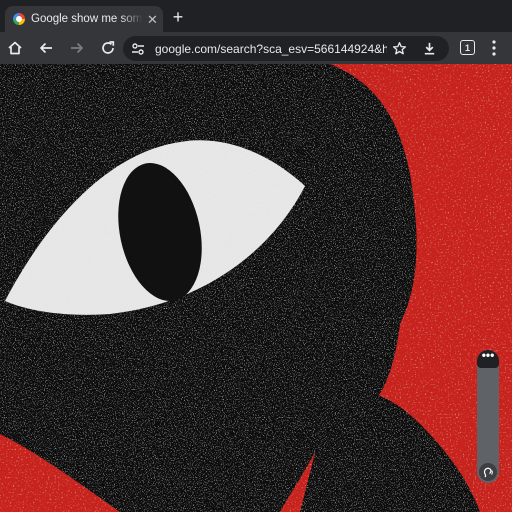  I want to click on tab-title: Google show me some pi, so click(87, 19).